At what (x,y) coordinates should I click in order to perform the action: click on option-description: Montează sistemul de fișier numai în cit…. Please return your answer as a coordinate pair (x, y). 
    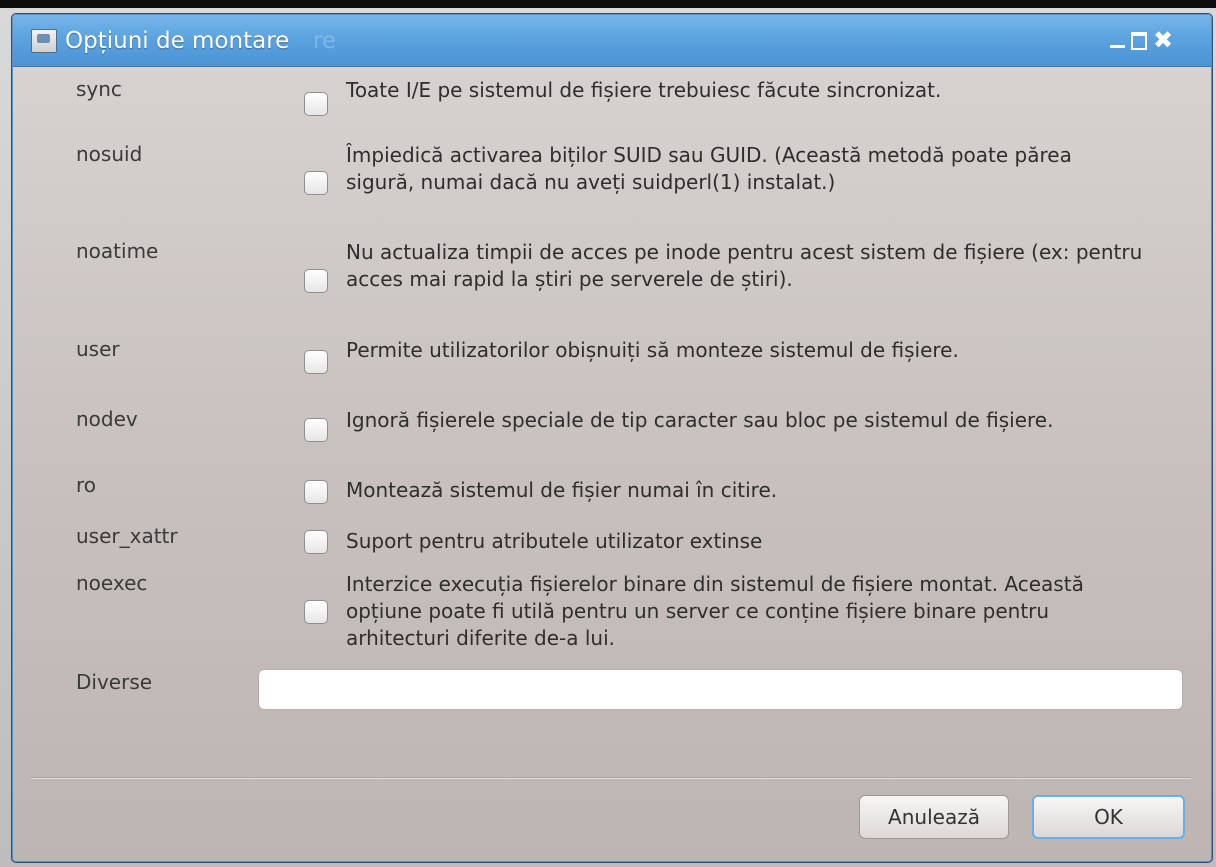
    Looking at the image, I should click on (562, 490).